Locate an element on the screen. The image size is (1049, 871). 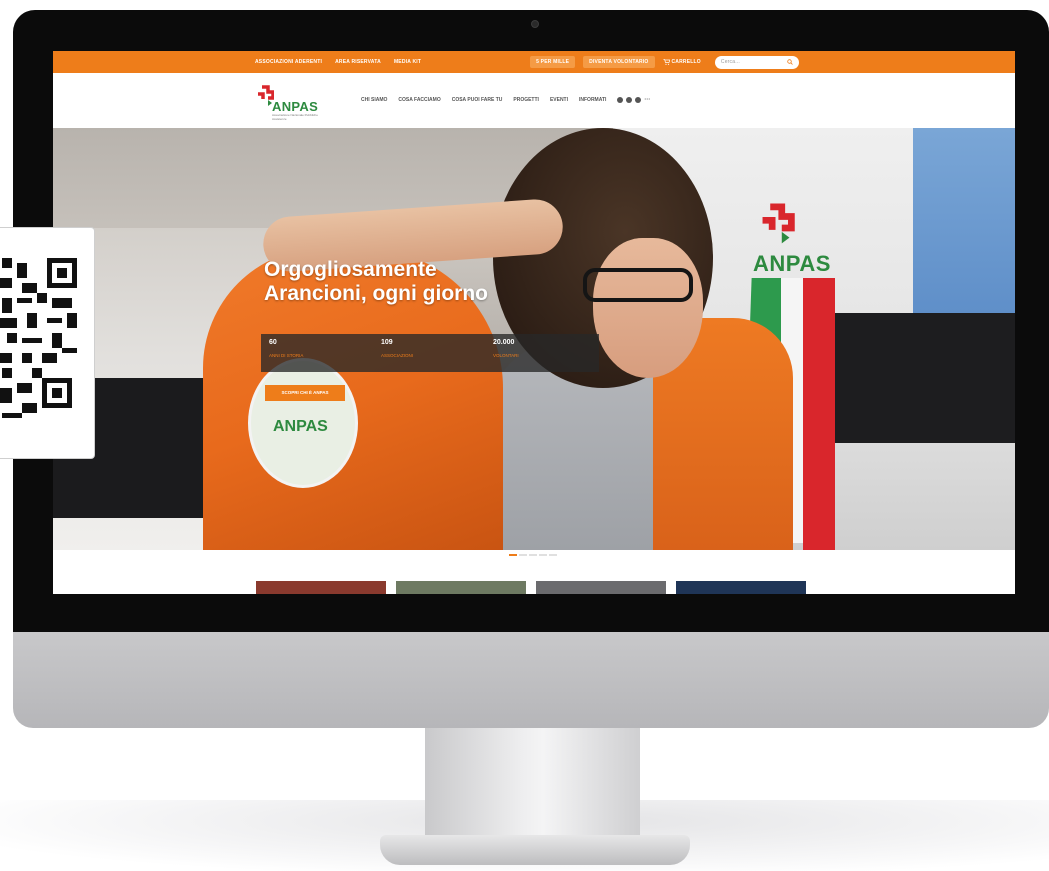
more-icon: ··· is located at coordinates (647, 100).